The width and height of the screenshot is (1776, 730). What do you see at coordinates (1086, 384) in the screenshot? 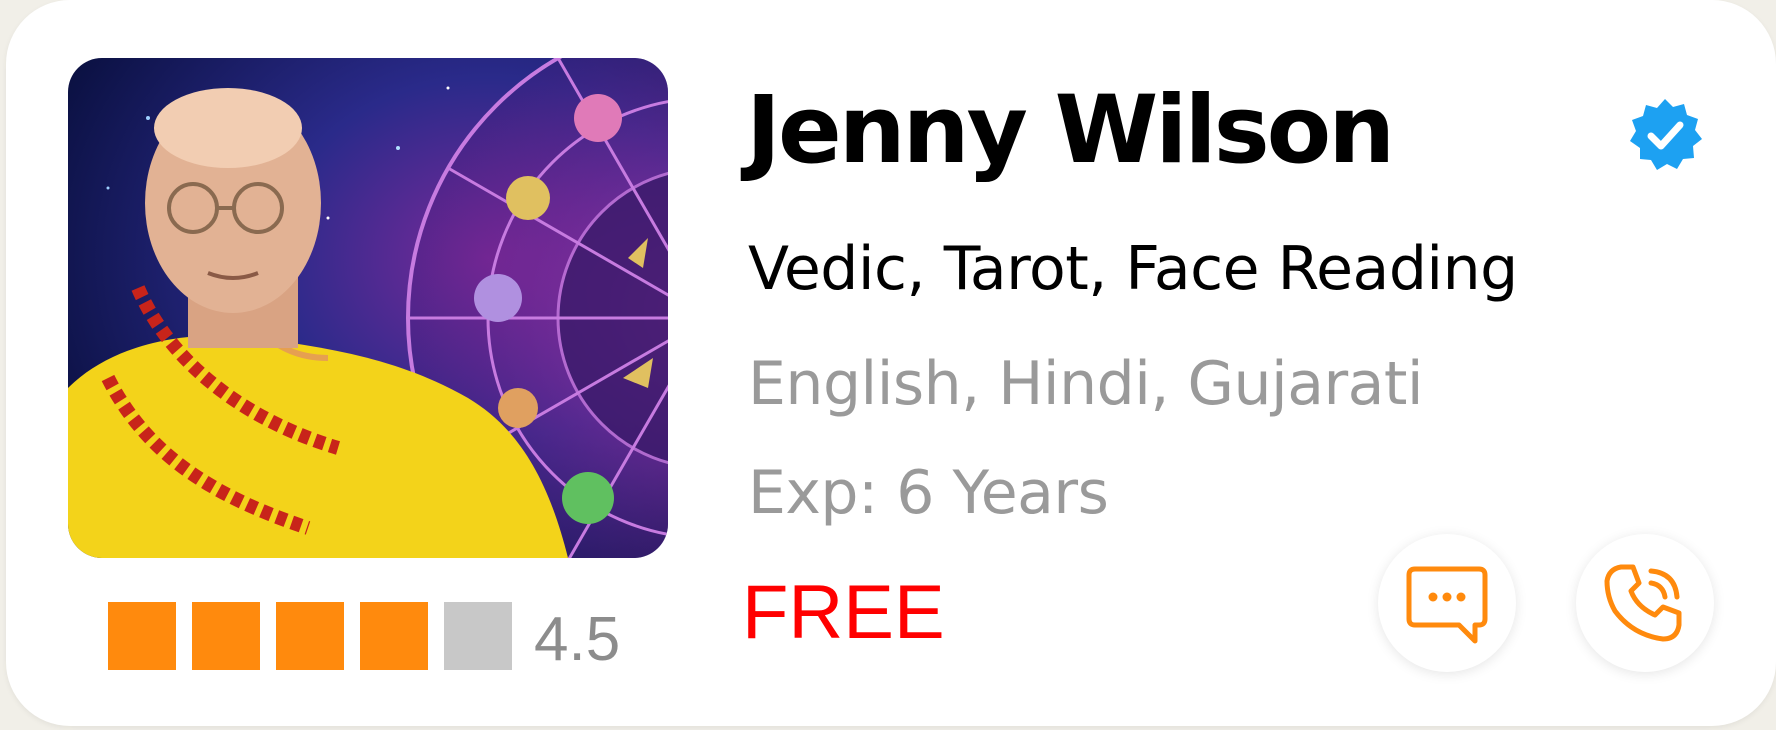
I see `astrologer-languages: English, Hindi, Gujarati` at bounding box center [1086, 384].